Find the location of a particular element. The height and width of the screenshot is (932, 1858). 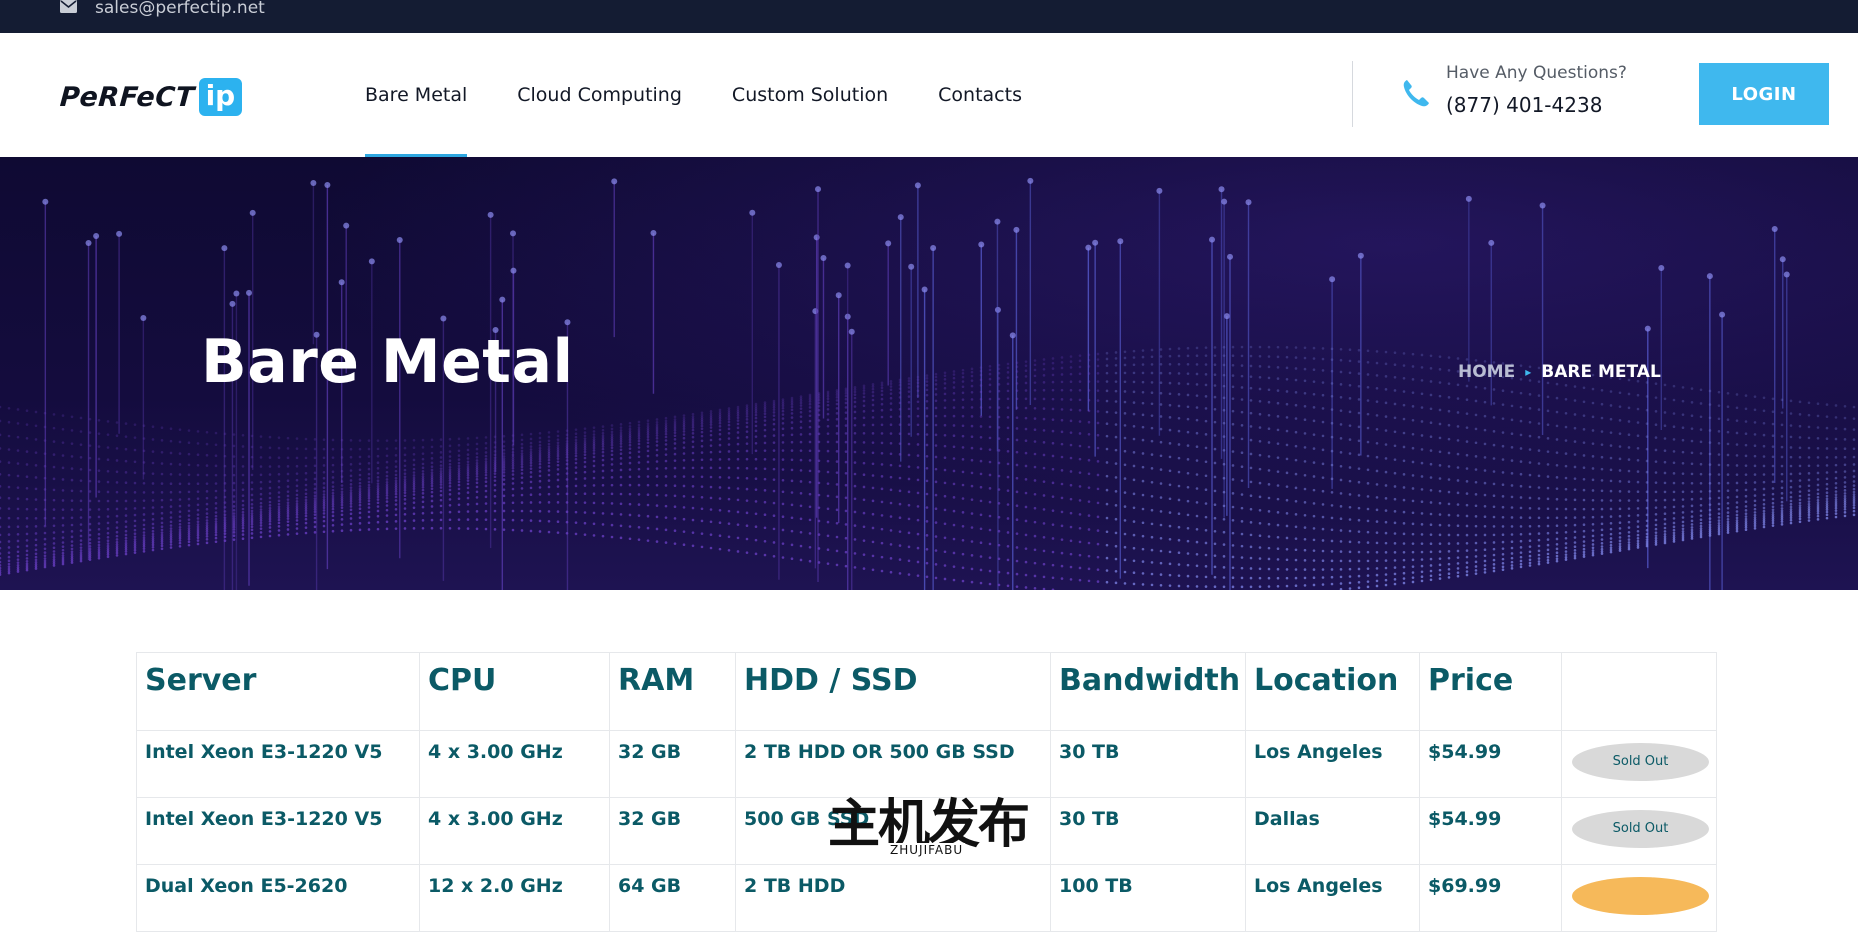

column-header-location: Location is located at coordinates (1332, 691).